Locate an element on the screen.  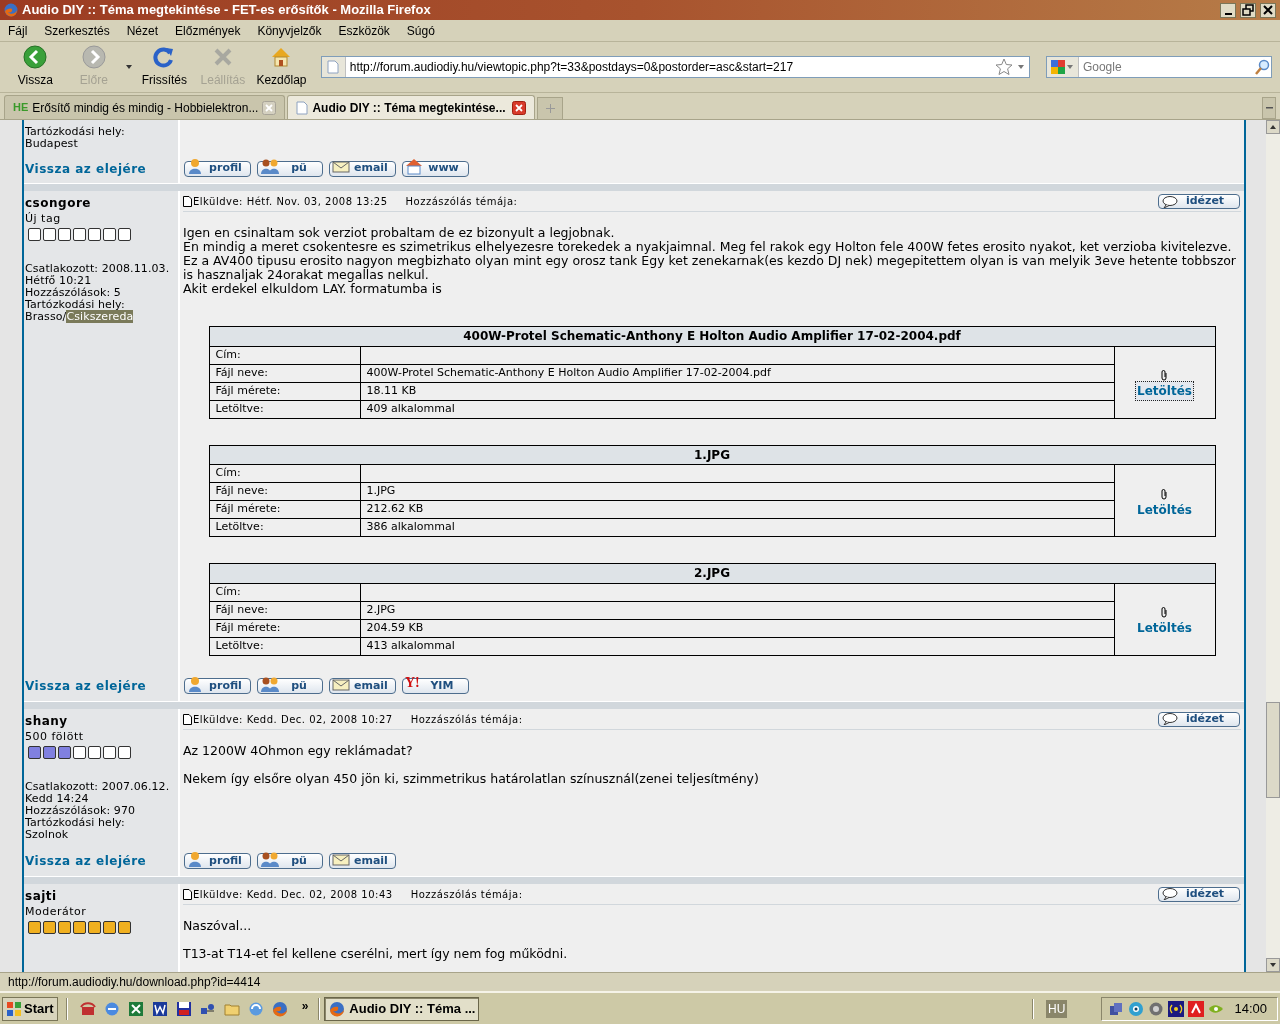
toolbar-button: Vissza is located at coordinates (35, 67).